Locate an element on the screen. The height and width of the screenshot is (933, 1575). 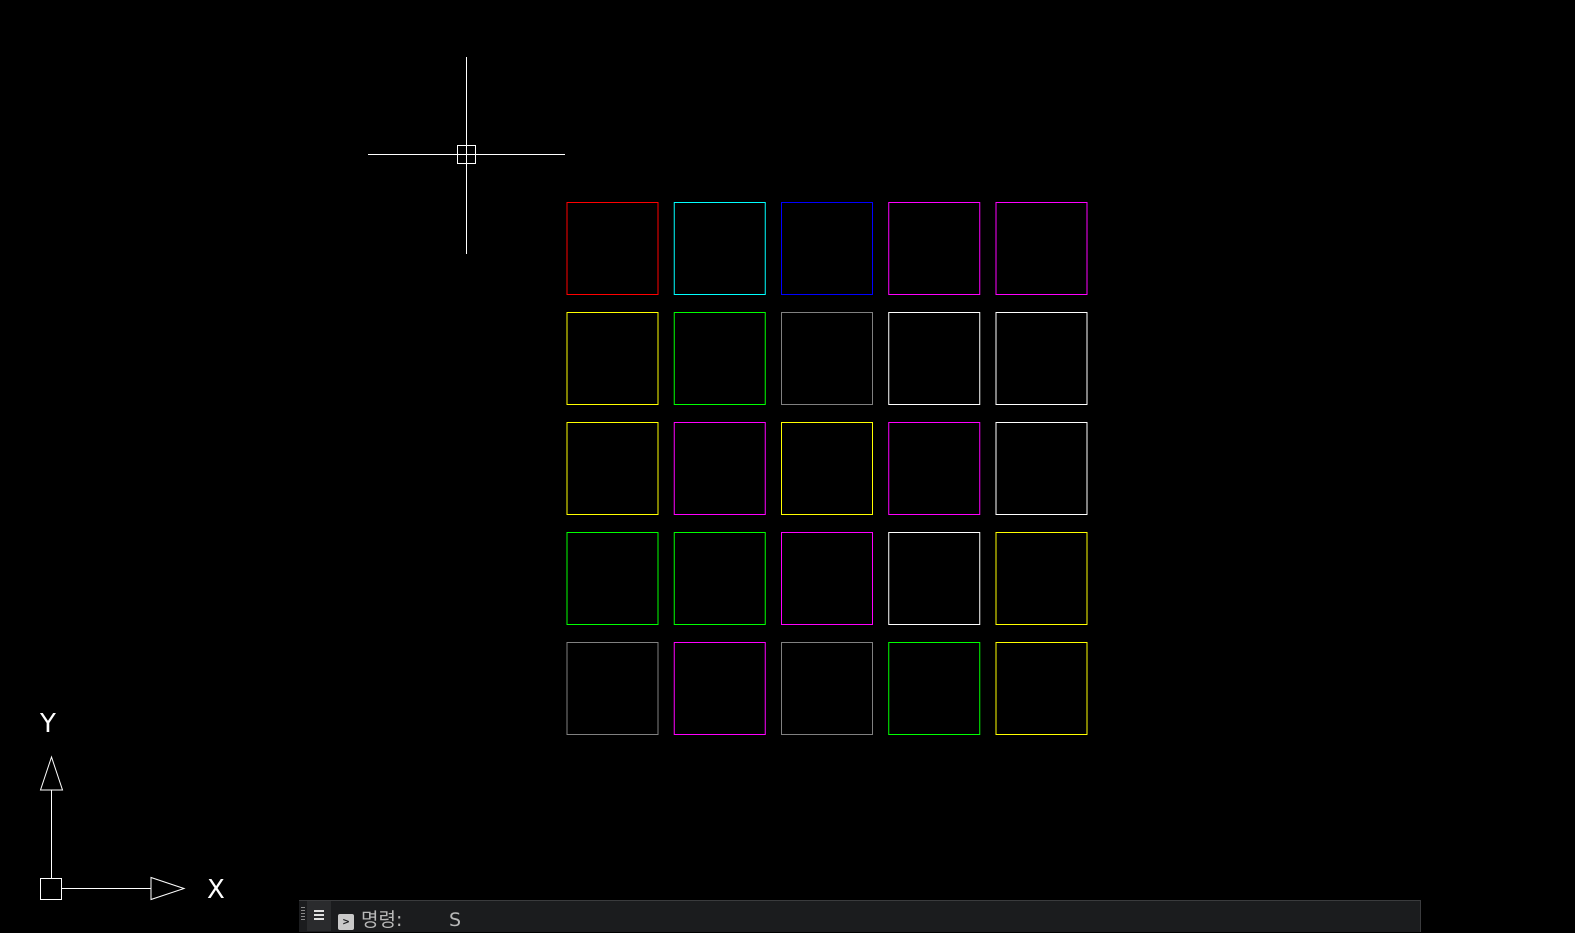
grid-rectangle-r4-c3 is located at coordinates (827, 578).